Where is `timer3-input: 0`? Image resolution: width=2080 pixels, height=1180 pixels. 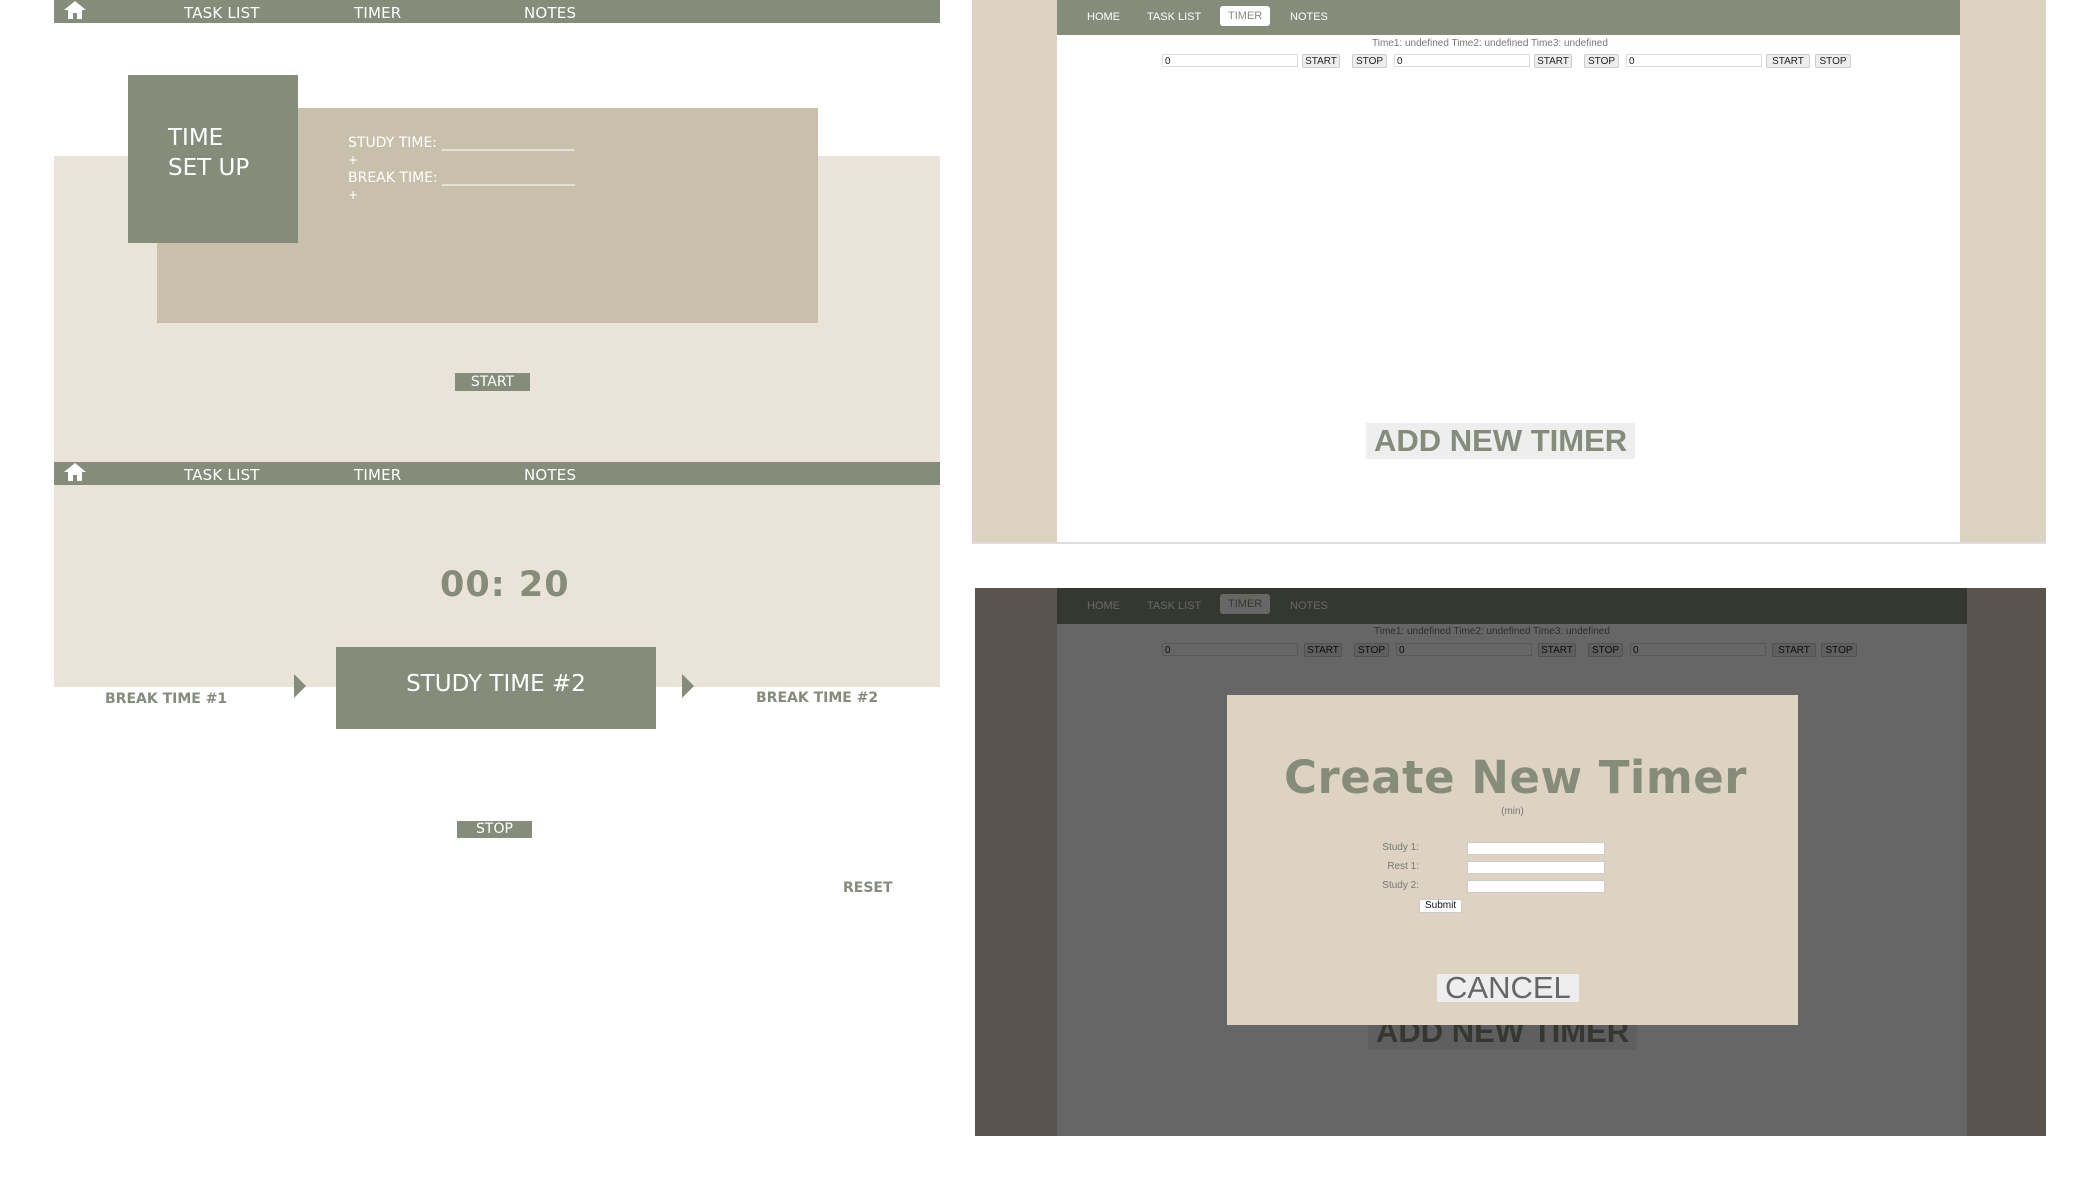 timer3-input: 0 is located at coordinates (1694, 60).